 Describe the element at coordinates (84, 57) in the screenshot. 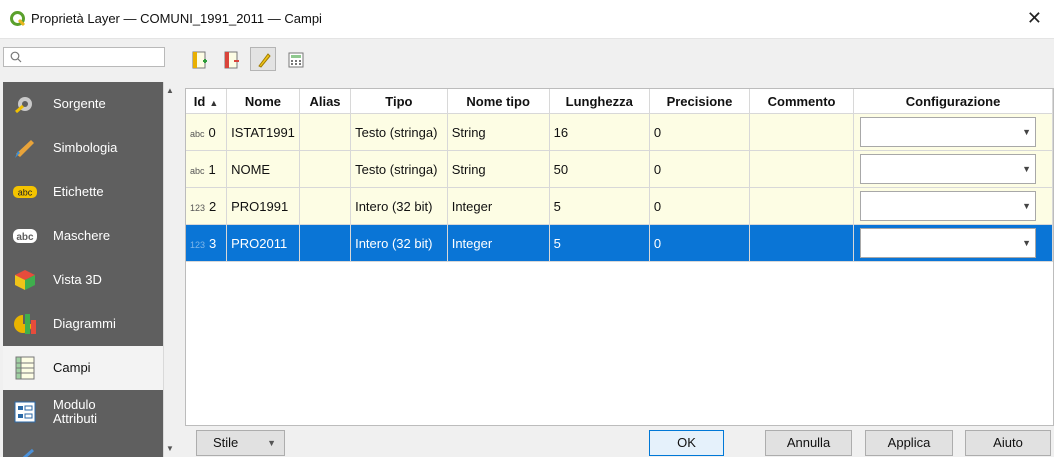

I see `search-input` at that location.